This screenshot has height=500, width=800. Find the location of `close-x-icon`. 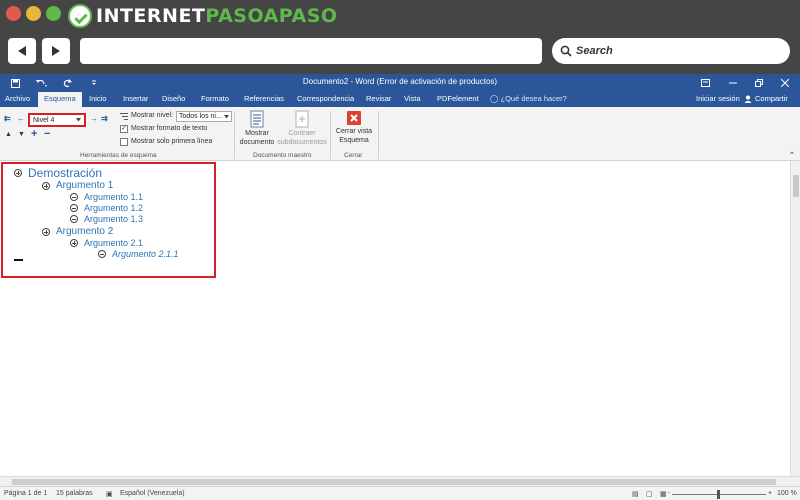

close-x-icon is located at coordinates (354, 118).